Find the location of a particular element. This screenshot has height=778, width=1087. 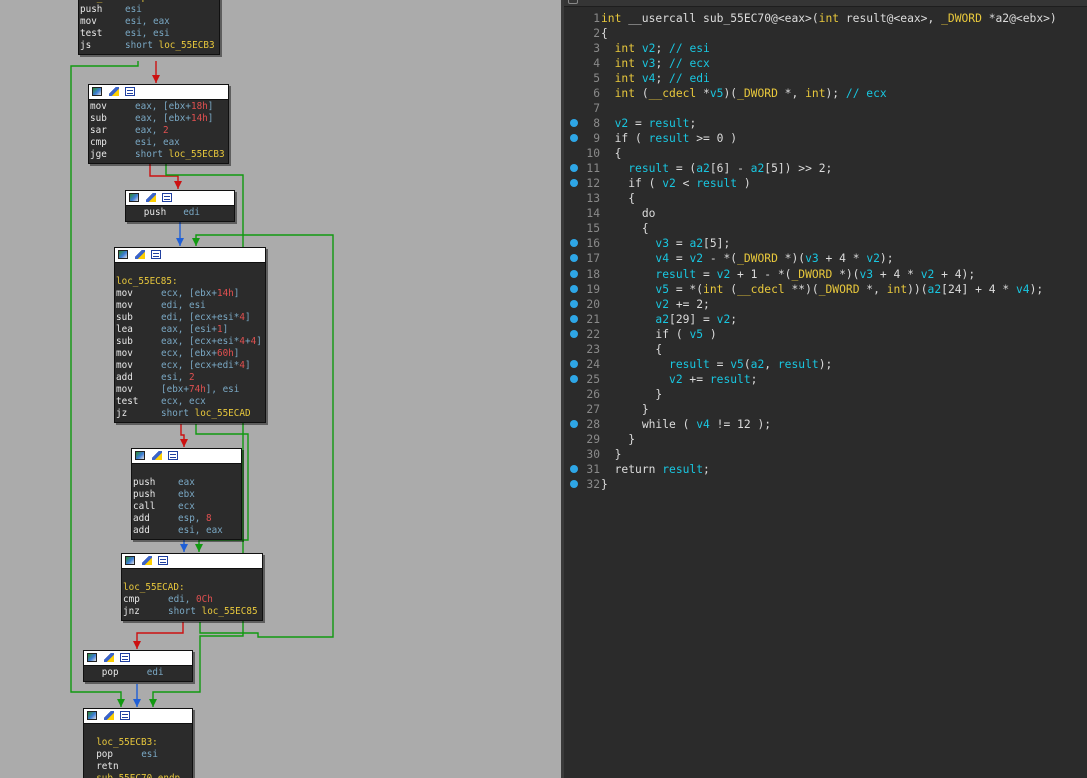

code-identifier: // esi is located at coordinates (689, 48).